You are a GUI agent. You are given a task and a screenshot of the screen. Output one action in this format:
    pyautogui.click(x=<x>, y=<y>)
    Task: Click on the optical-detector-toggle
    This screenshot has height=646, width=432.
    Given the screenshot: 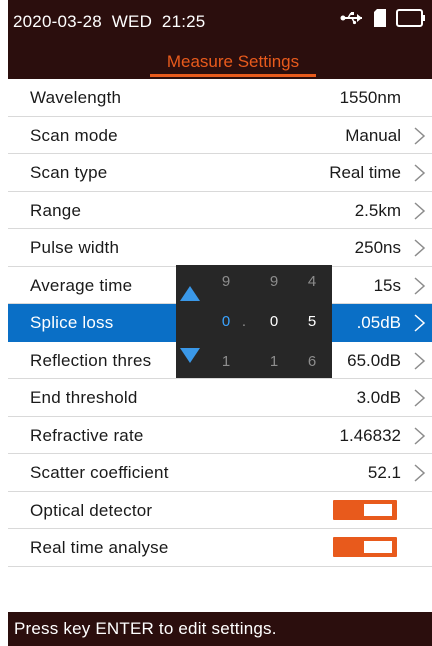 What is the action you would take?
    pyautogui.click(x=365, y=509)
    